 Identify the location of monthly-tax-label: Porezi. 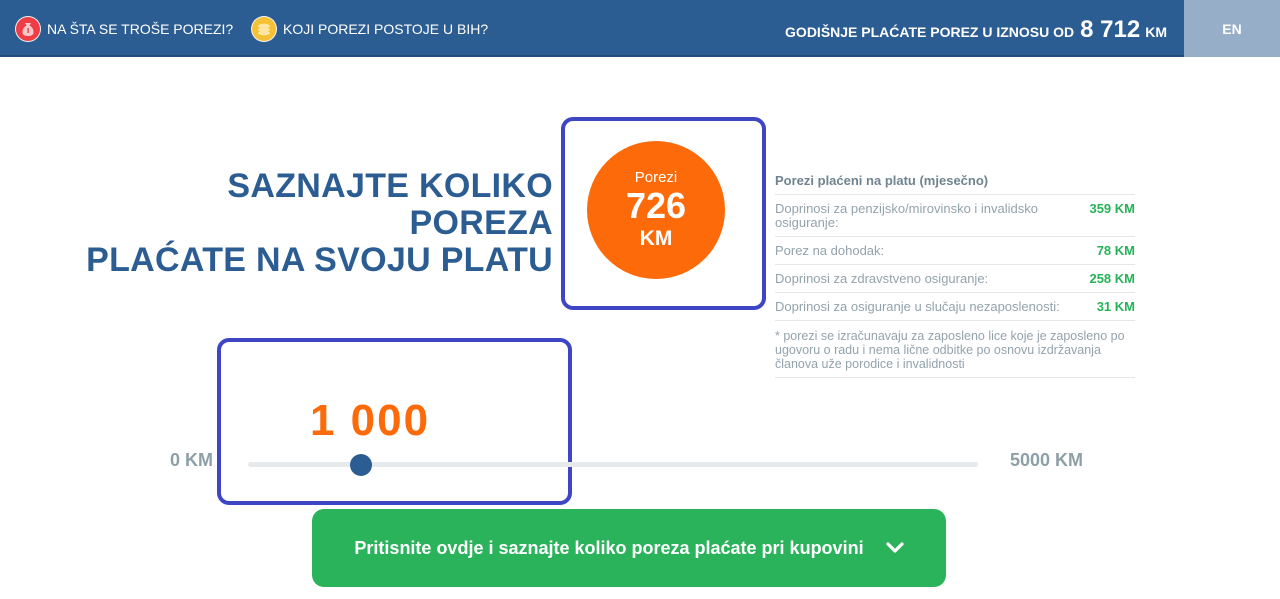
(656, 177).